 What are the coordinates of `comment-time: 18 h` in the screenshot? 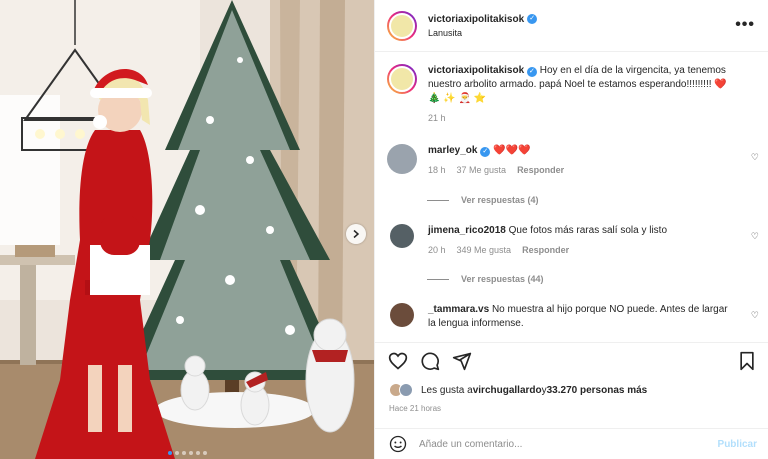 It's located at (437, 170).